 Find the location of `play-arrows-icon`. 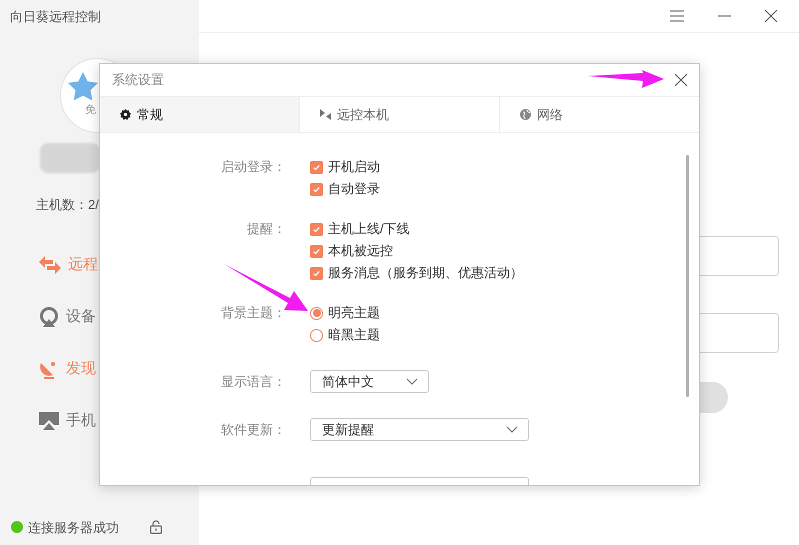

play-arrows-icon is located at coordinates (325, 114).